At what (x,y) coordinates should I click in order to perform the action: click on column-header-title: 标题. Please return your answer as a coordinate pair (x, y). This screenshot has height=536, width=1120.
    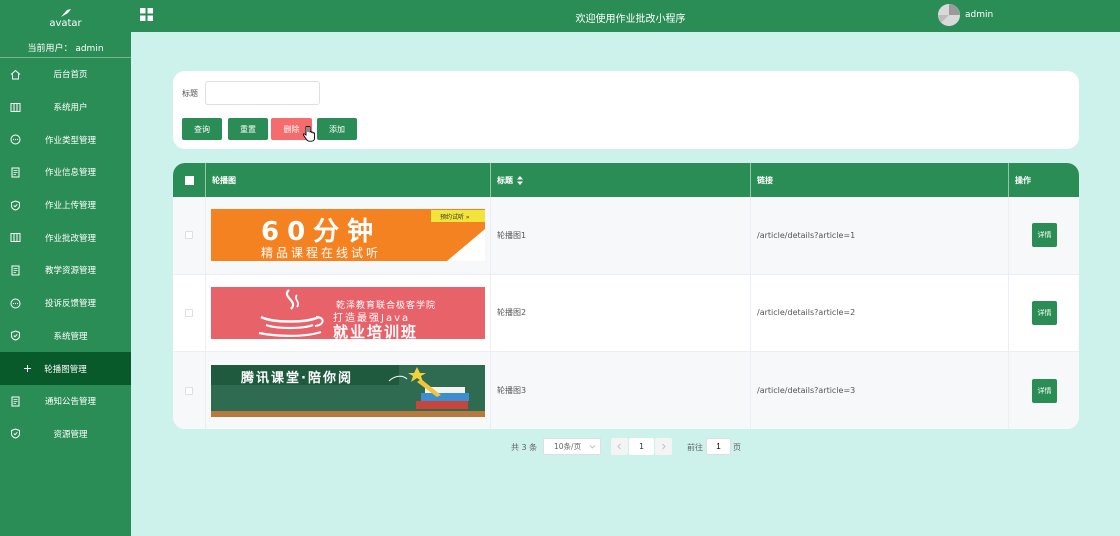
    Looking at the image, I should click on (621, 180).